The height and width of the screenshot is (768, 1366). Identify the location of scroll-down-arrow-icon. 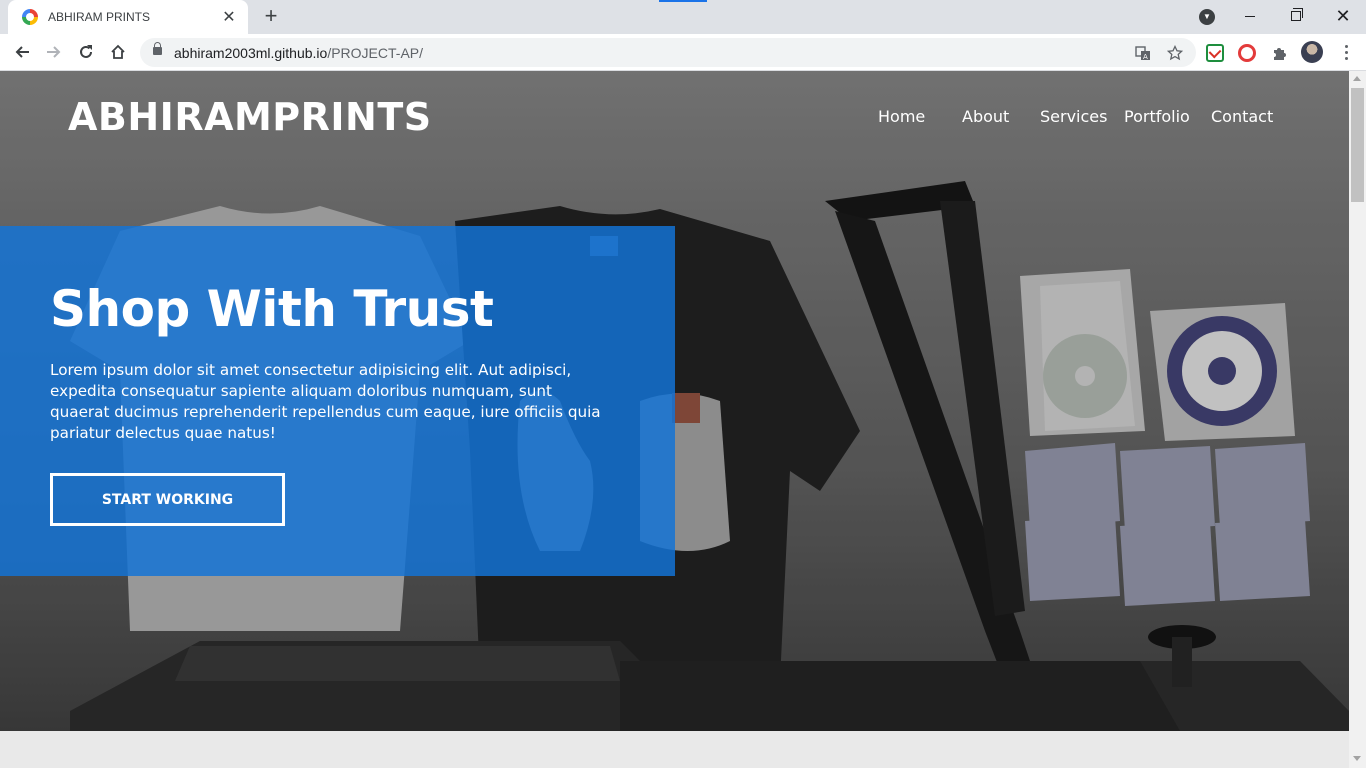
(1357, 758).